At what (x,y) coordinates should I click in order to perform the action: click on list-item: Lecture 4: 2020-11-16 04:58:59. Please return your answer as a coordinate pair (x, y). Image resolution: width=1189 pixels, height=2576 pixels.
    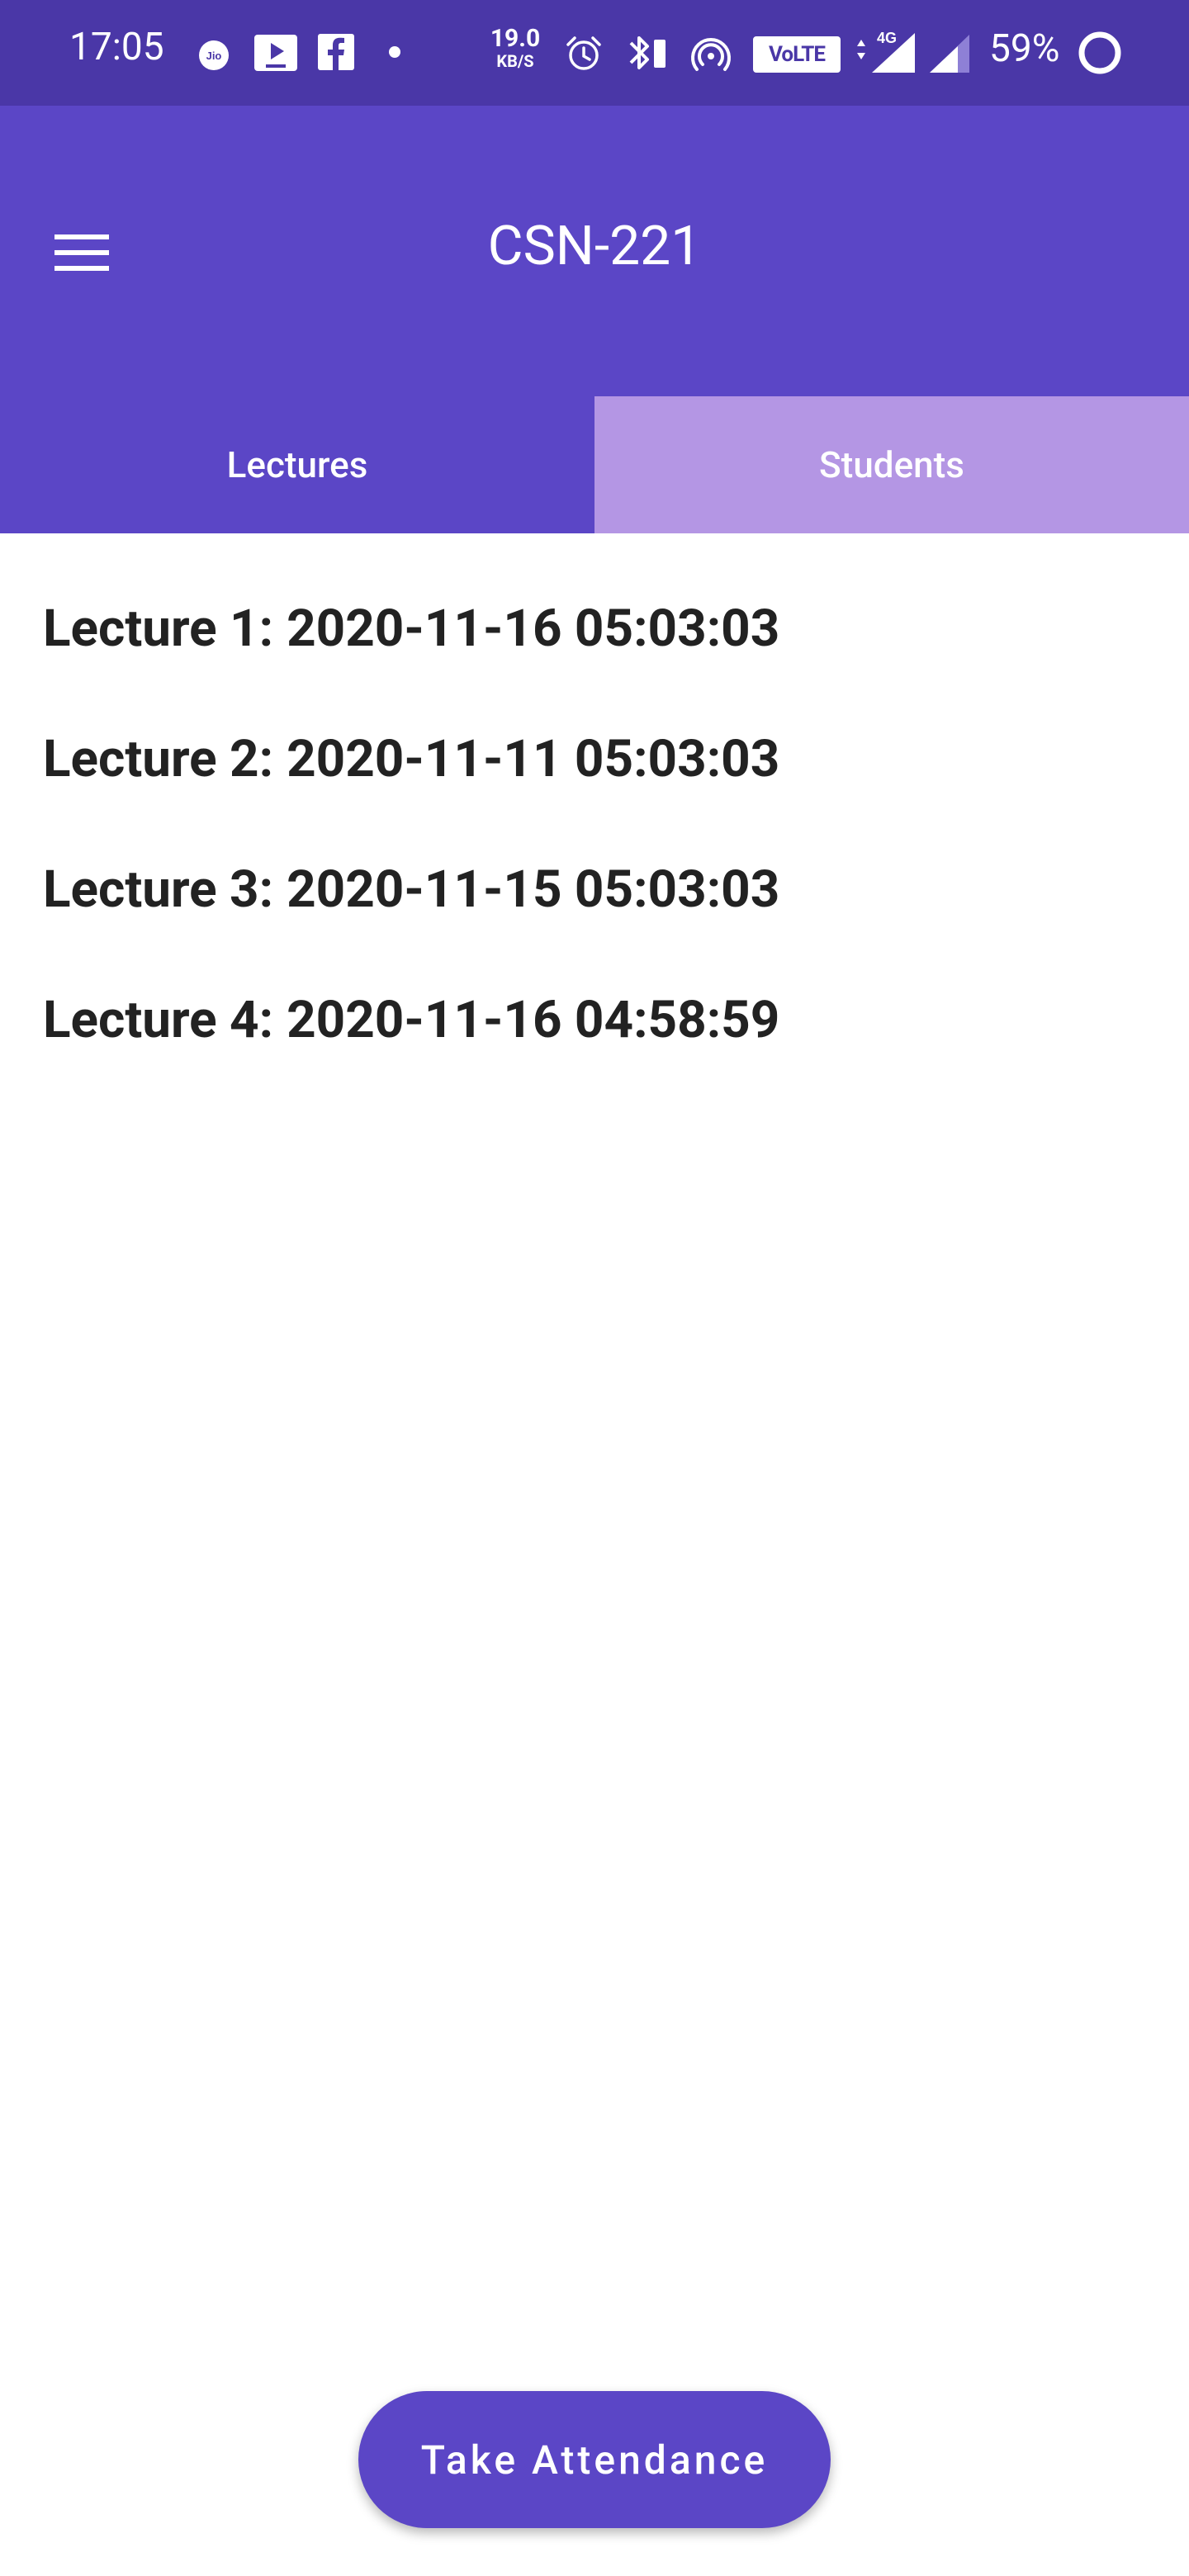
    Looking at the image, I should click on (596, 1048).